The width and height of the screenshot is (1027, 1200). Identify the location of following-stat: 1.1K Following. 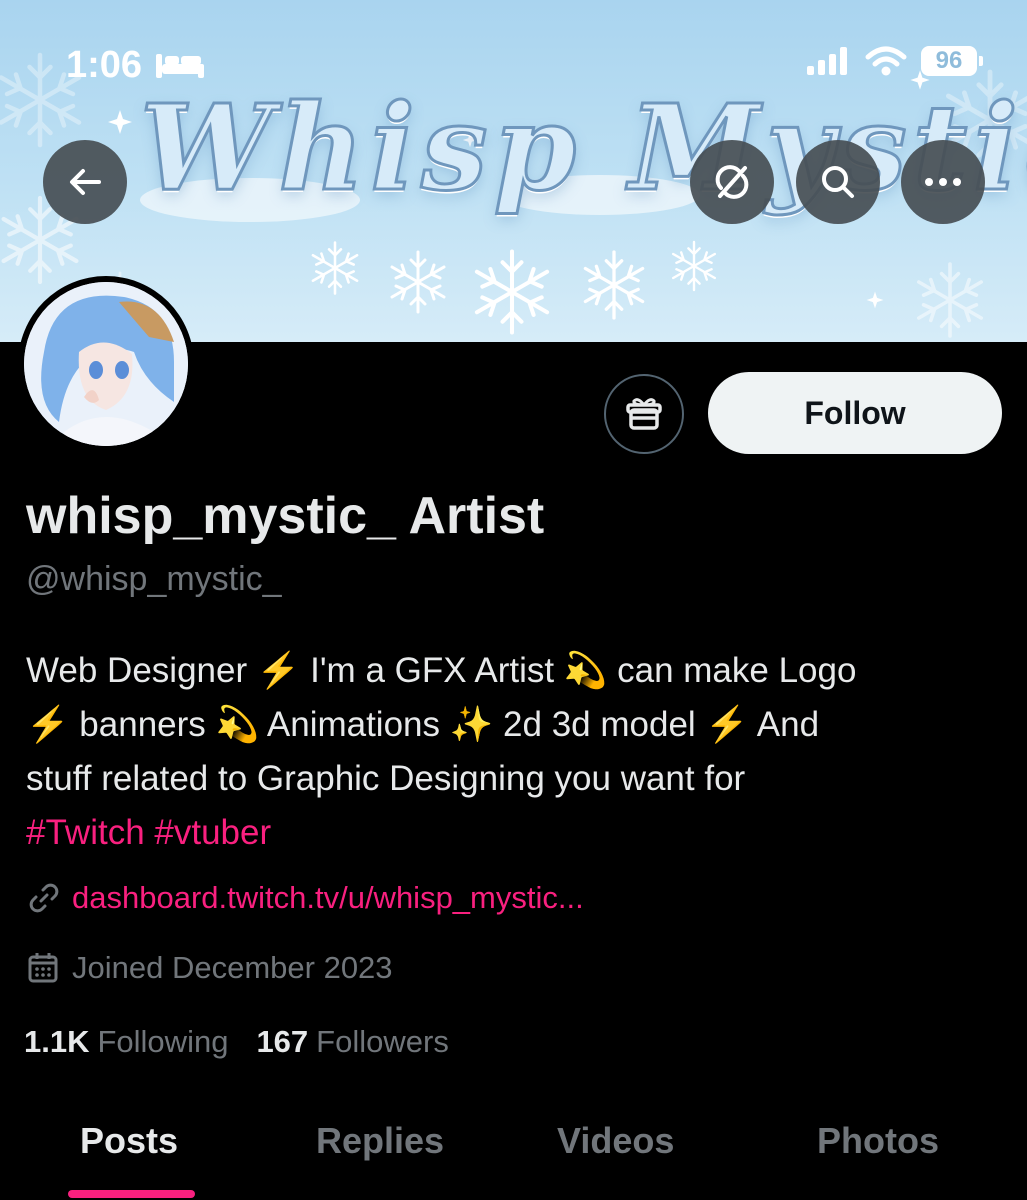
(126, 1042).